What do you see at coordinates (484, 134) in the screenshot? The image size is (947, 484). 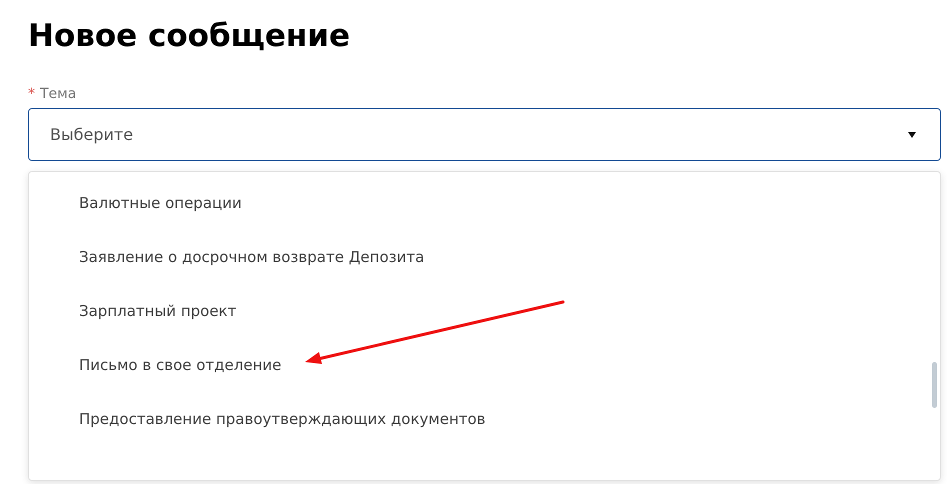 I see `topic-select: Выберите` at bounding box center [484, 134].